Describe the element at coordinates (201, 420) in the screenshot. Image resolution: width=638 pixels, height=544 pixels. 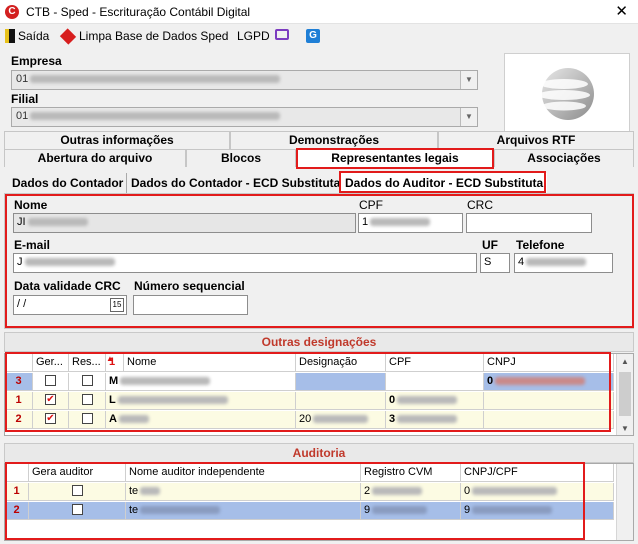
I see `nome-cell: A` at that location.